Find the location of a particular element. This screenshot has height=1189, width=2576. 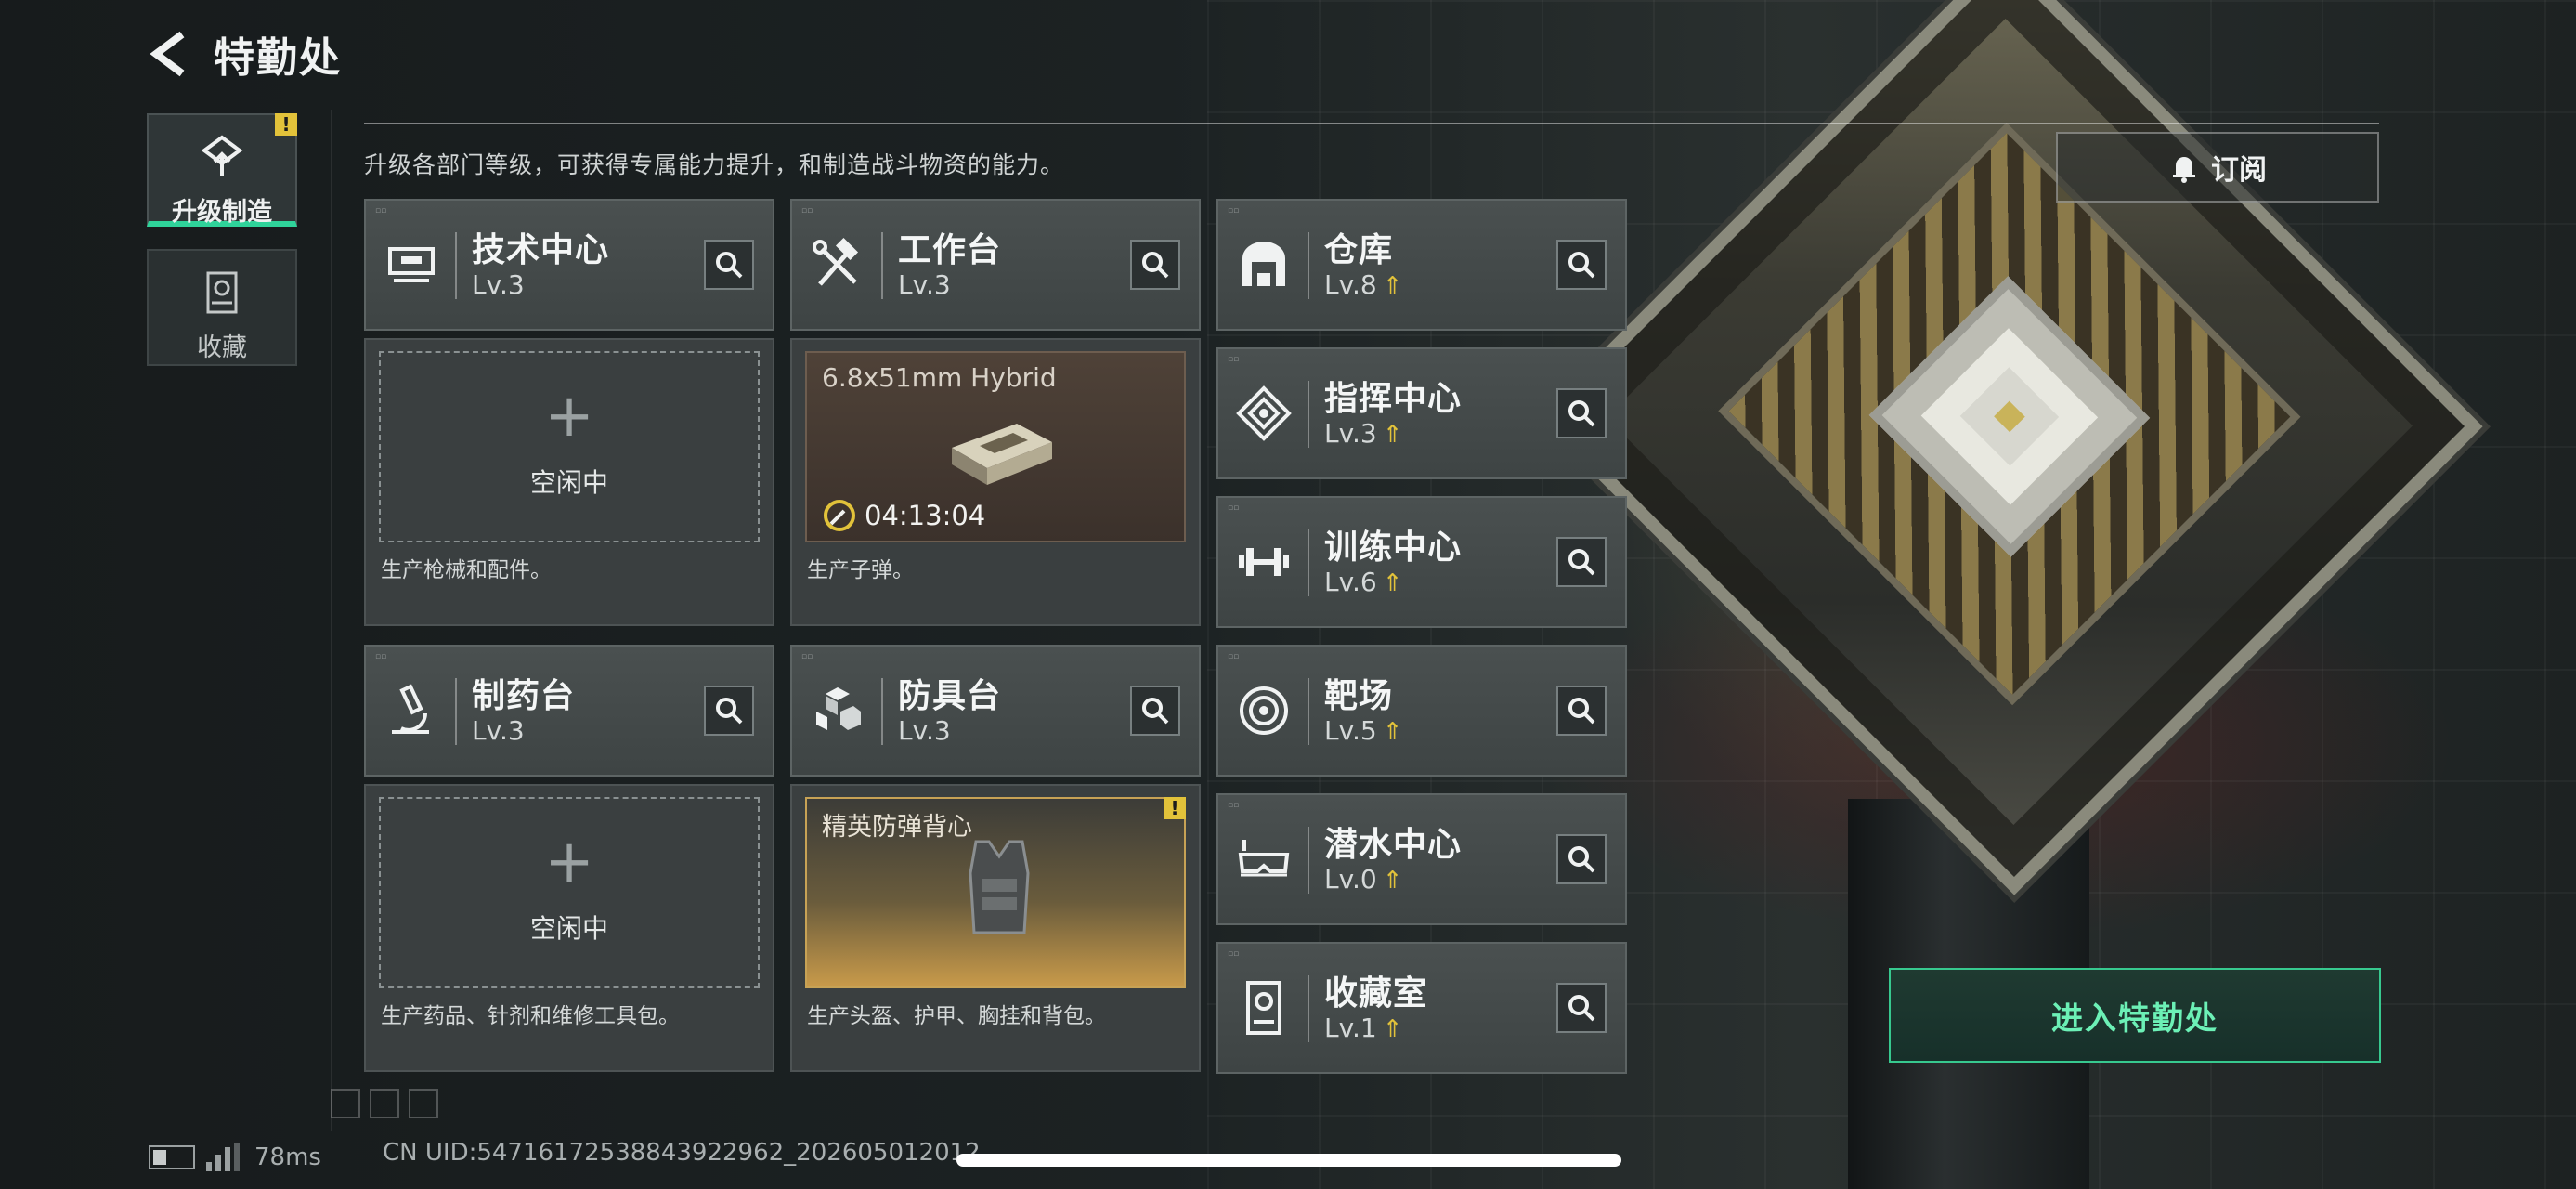

facility-card-warehouse: ▫▫ 仓库 Lv.8 ⇑ is located at coordinates (1421, 265).